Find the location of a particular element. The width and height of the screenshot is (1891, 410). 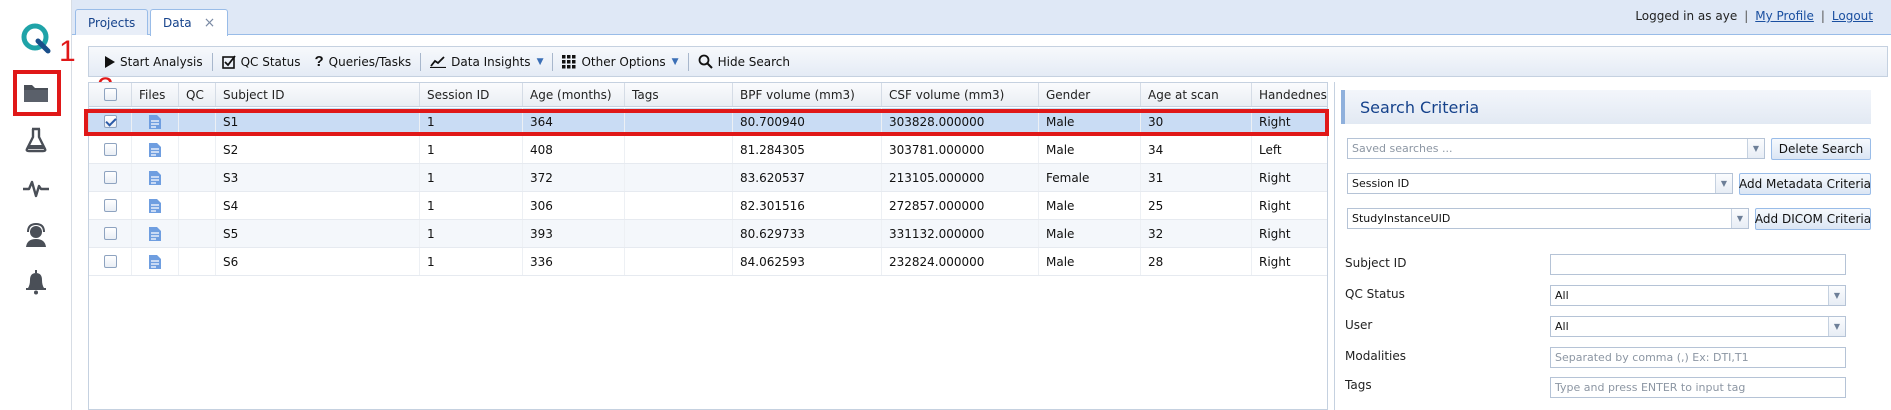

rail-item-activity is located at coordinates (36, 188).